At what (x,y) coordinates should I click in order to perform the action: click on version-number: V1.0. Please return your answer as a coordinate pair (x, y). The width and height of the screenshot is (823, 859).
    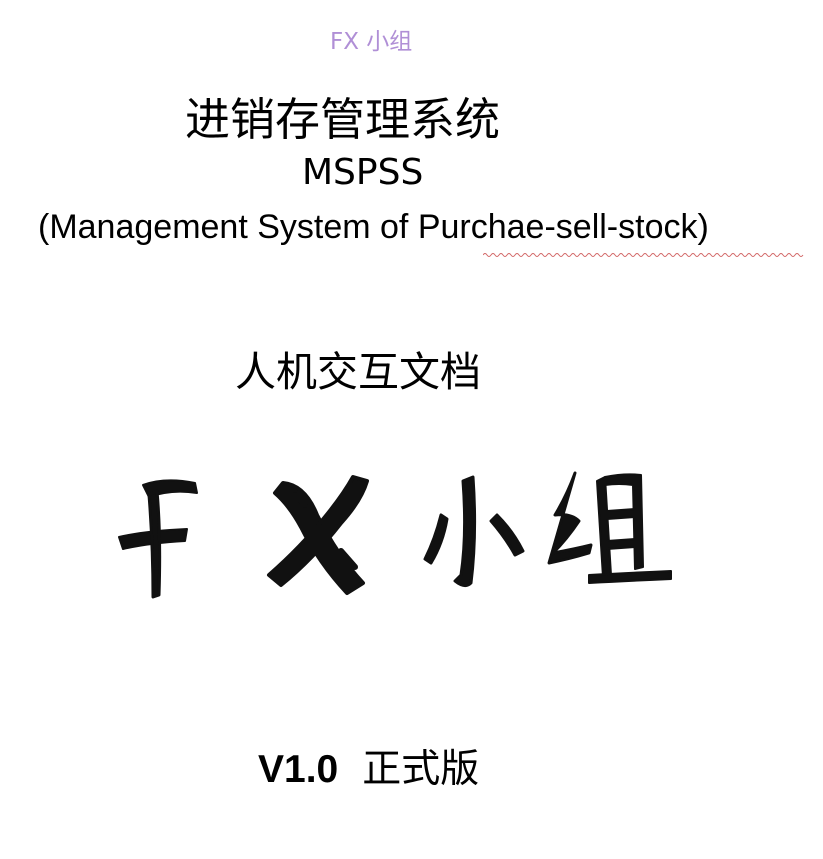
    Looking at the image, I should click on (298, 769).